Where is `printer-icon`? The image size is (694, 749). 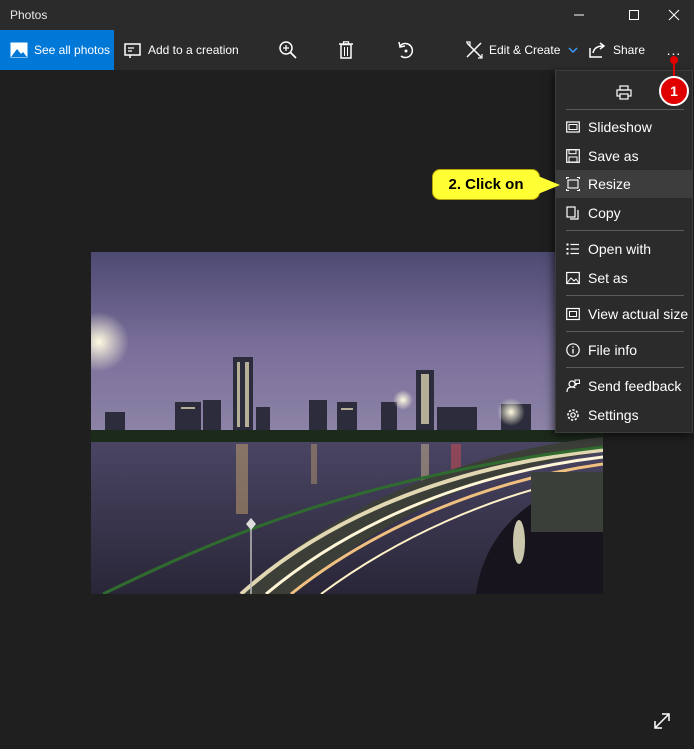
printer-icon is located at coordinates (624, 92).